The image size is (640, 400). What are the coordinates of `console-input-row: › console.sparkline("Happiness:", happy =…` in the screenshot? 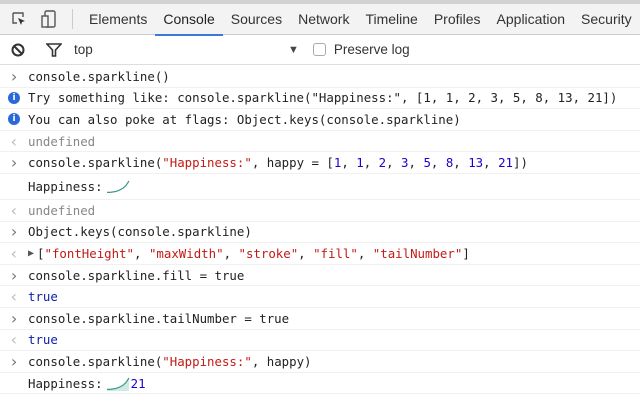 It's located at (320, 163).